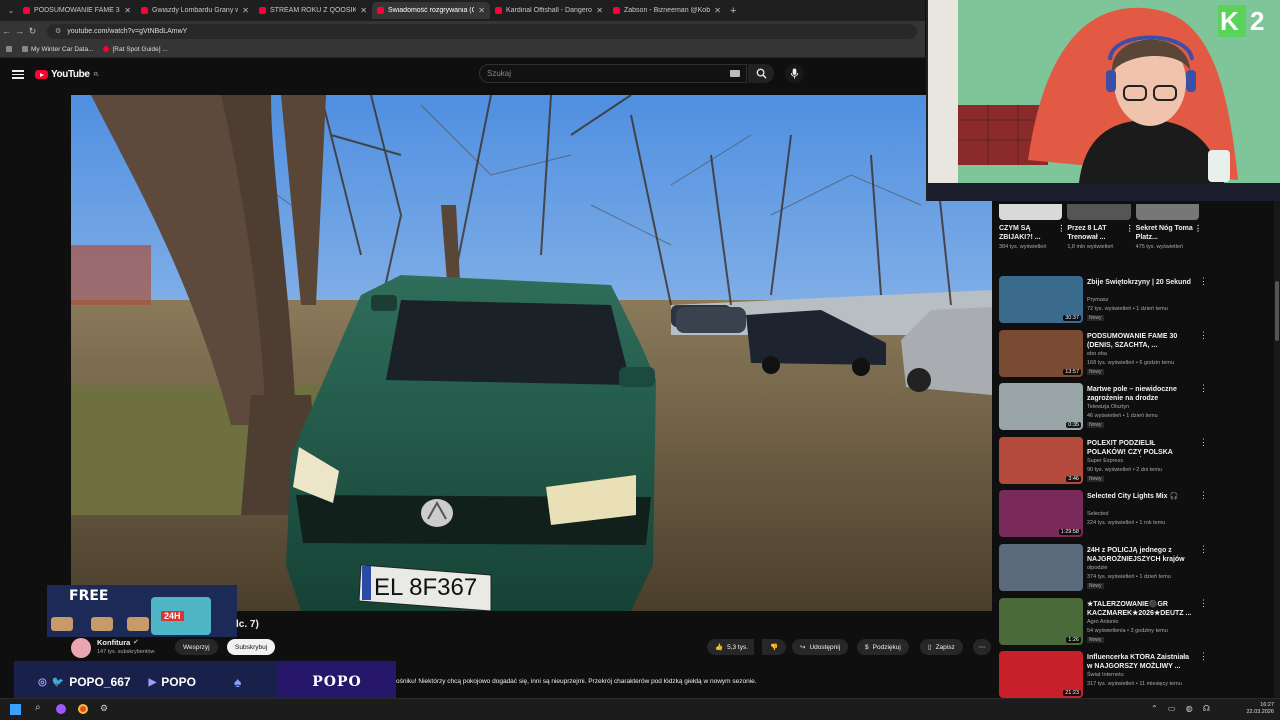  Describe the element at coordinates (195, 10) in the screenshot. I see `browser-tab: Gwiazdy Lombardu Grany w R ✕` at that location.